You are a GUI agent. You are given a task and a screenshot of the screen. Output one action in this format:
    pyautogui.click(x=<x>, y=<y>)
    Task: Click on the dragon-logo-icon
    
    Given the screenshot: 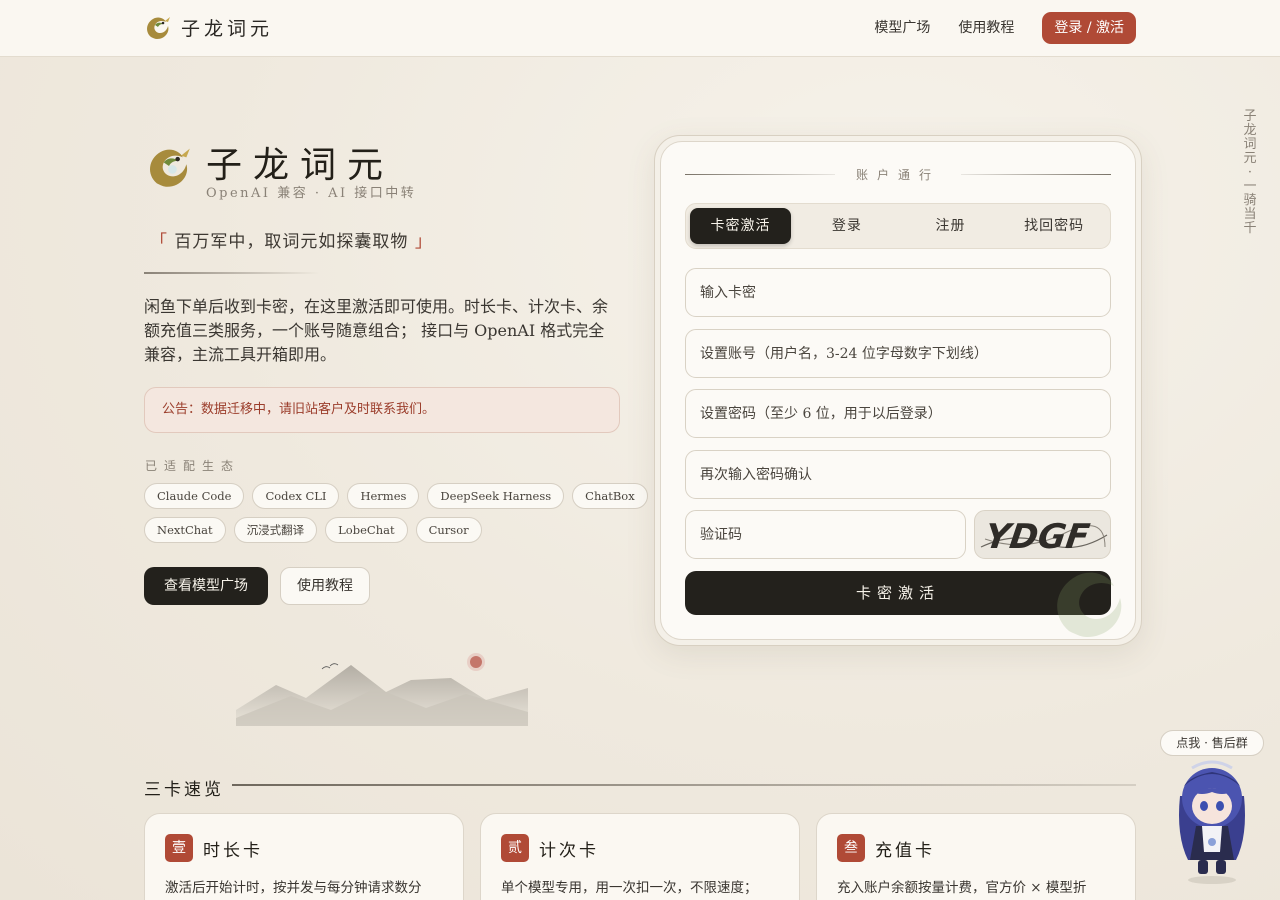 What is the action you would take?
    pyautogui.click(x=158, y=28)
    